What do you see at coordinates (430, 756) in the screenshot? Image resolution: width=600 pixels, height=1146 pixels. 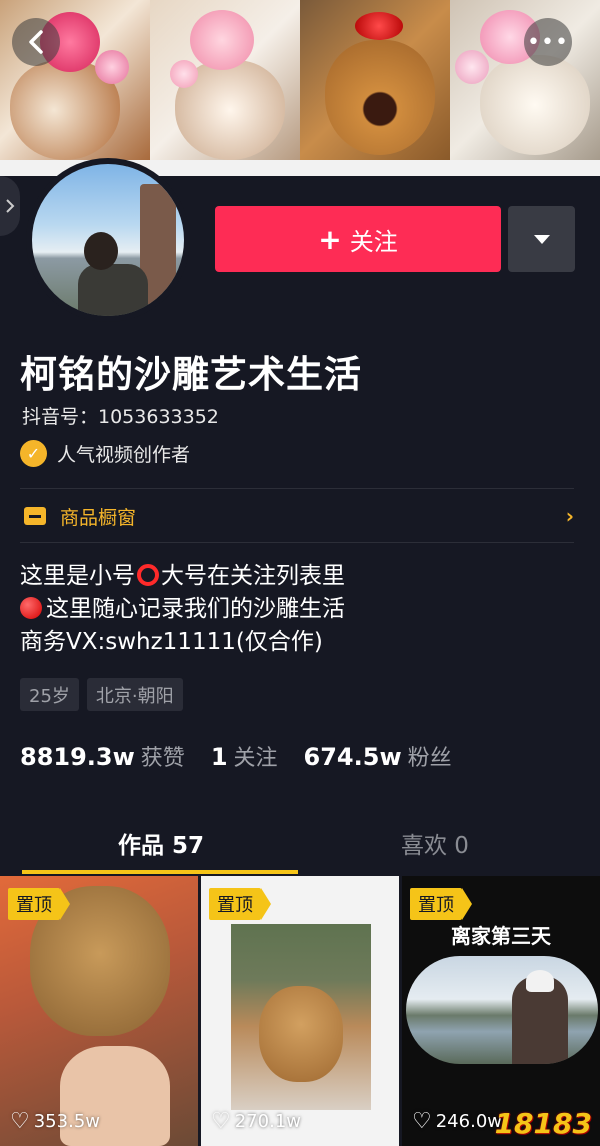 I see `followers-label: 粉丝` at bounding box center [430, 756].